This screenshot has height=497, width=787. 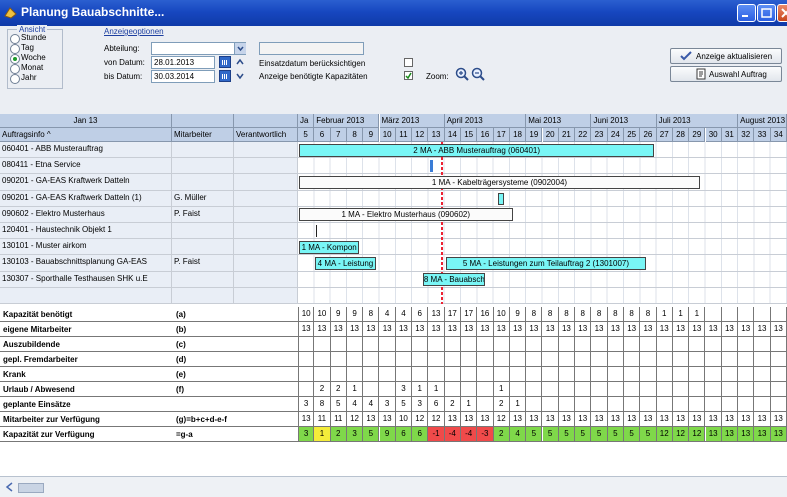 What do you see at coordinates (86, 295) in the screenshot?
I see `row-auftrag` at bounding box center [86, 295].